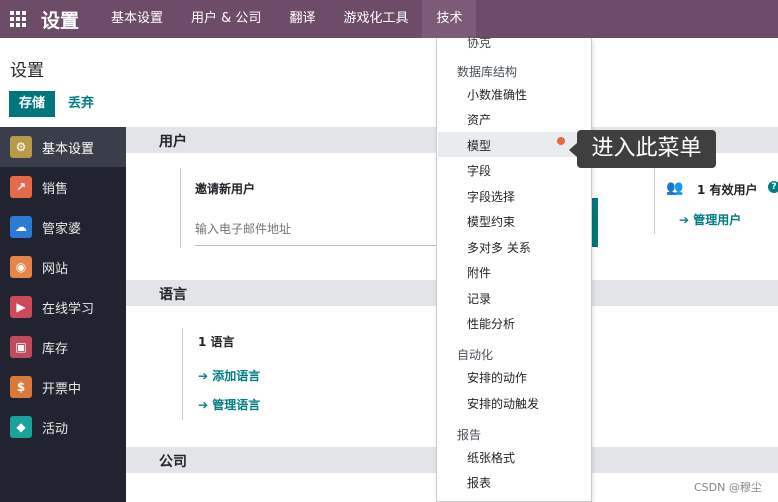 The width and height of the screenshot is (778, 502). I want to click on menu-basic-settings: 基本设置, so click(137, 19).